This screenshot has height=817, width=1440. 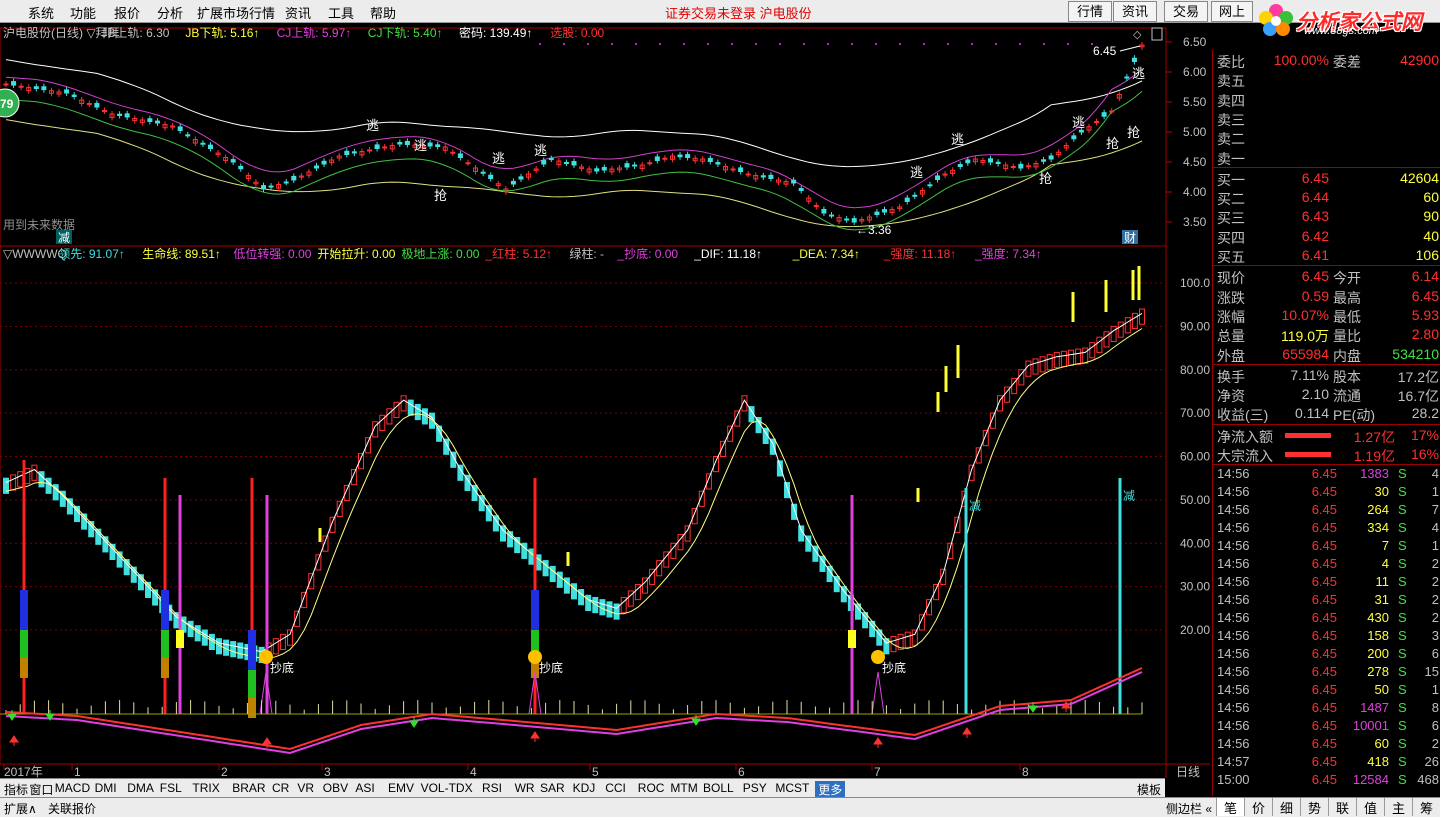 I want to click on main-y-tick: 5.50, so click(x=1195, y=102).